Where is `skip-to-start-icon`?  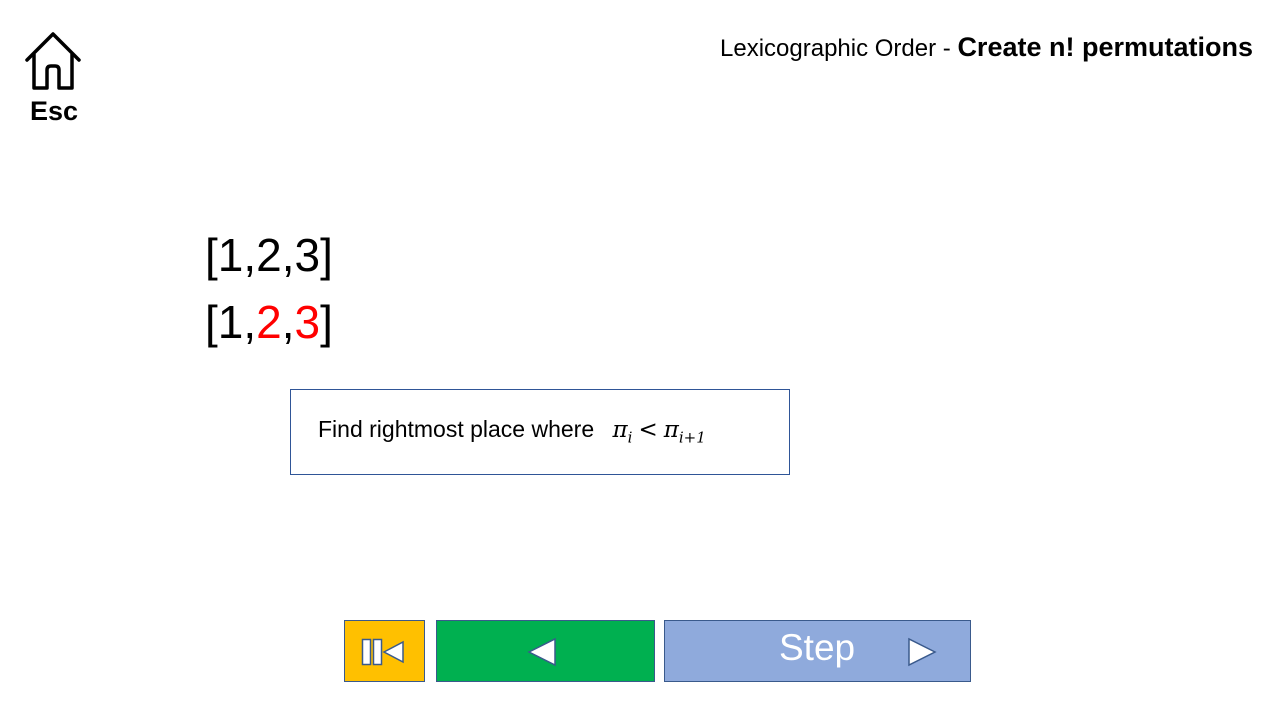
skip-to-start-icon is located at coordinates (382, 652).